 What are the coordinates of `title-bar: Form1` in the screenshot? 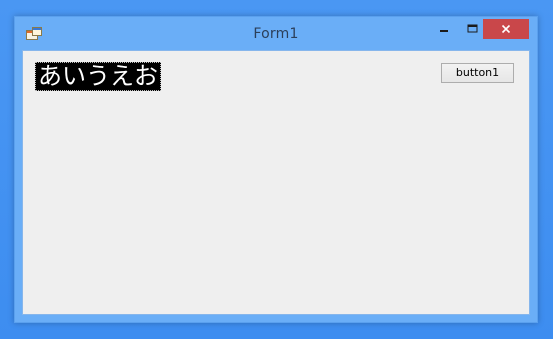 It's located at (276, 33).